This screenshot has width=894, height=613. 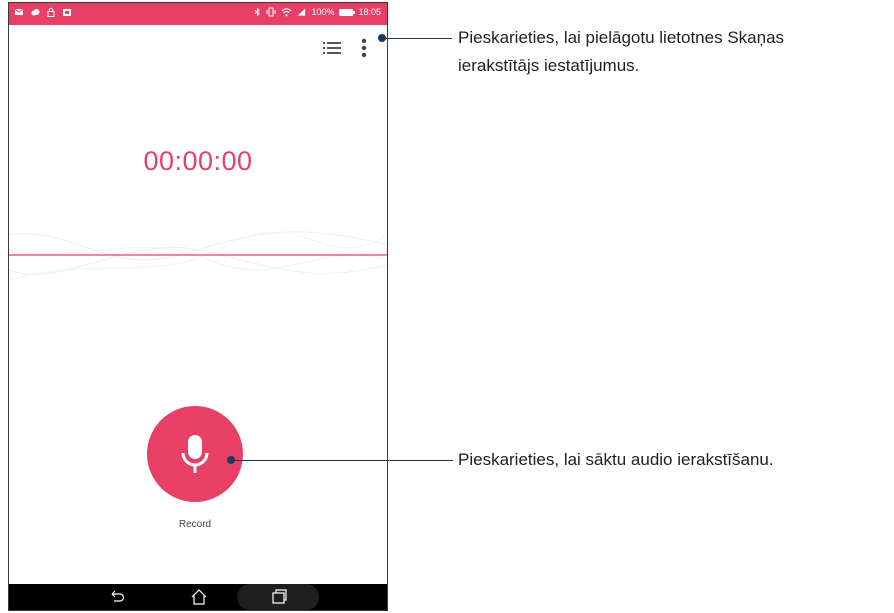 What do you see at coordinates (279, 597) in the screenshot?
I see `recent-apps-icon` at bounding box center [279, 597].